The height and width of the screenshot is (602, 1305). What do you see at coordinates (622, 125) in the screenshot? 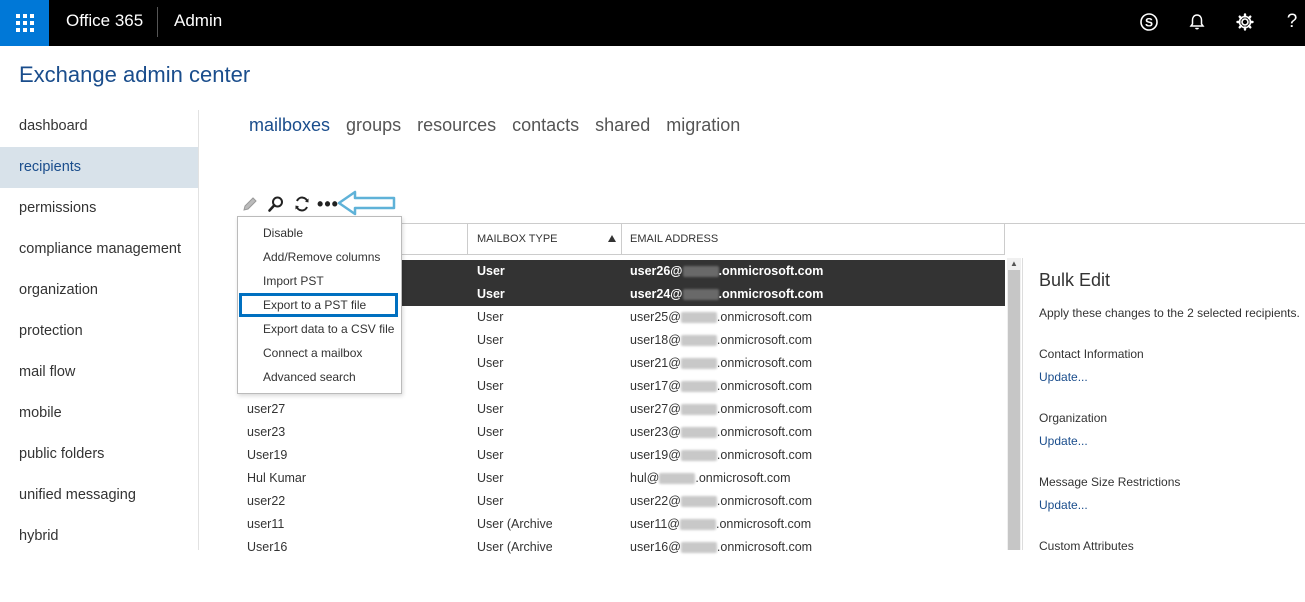
I see `tab-shared: shared` at bounding box center [622, 125].